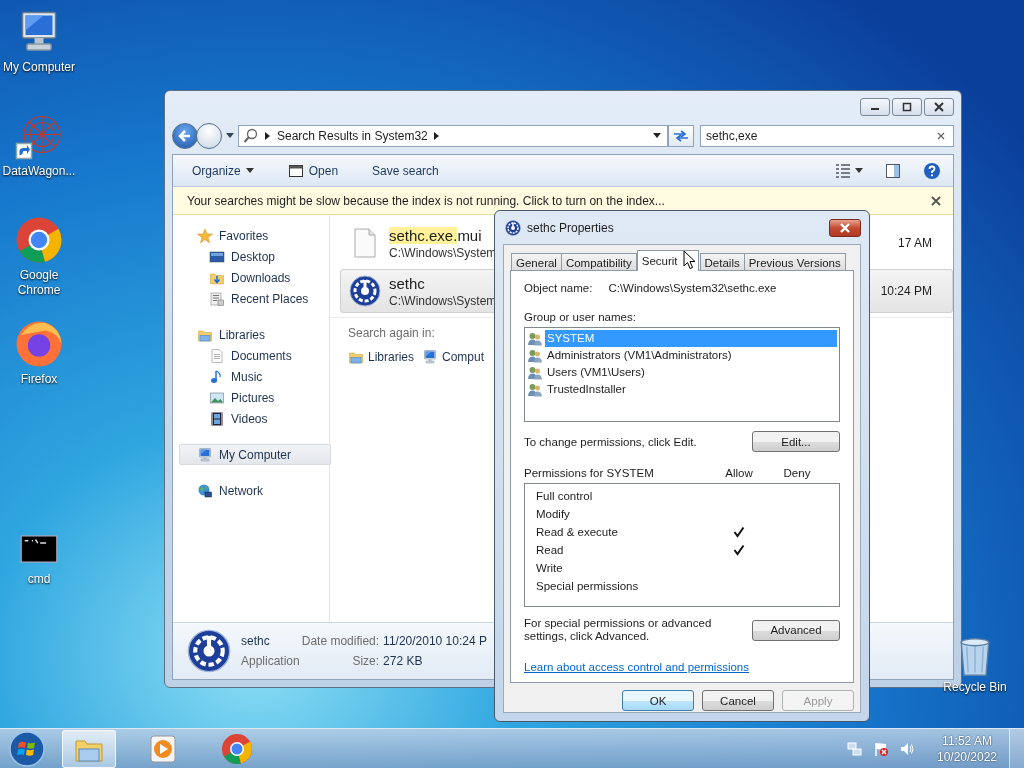  Describe the element at coordinates (550, 550) in the screenshot. I see `permission-name: Read` at that location.